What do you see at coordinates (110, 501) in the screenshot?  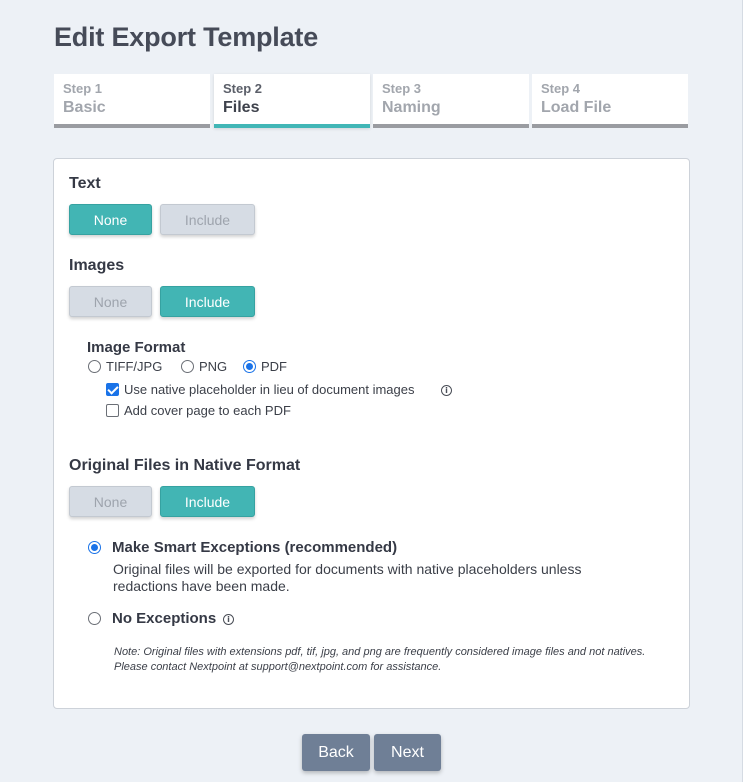 I see `native-none-button: None` at bounding box center [110, 501].